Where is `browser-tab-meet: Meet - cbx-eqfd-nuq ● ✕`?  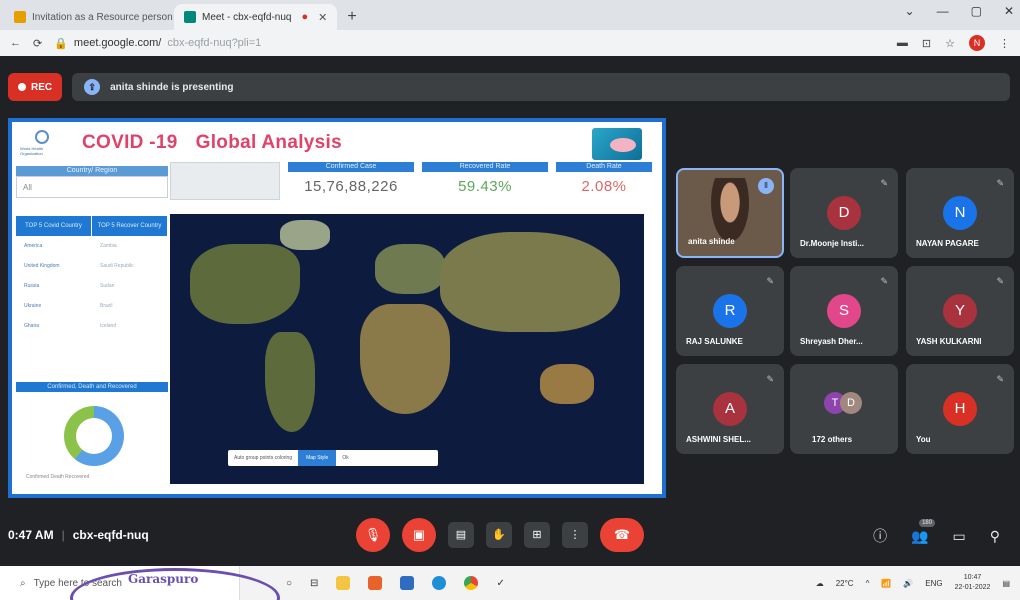
browser-tab-meet: Meet - cbx-eqfd-nuq ● ✕ is located at coordinates (256, 17).